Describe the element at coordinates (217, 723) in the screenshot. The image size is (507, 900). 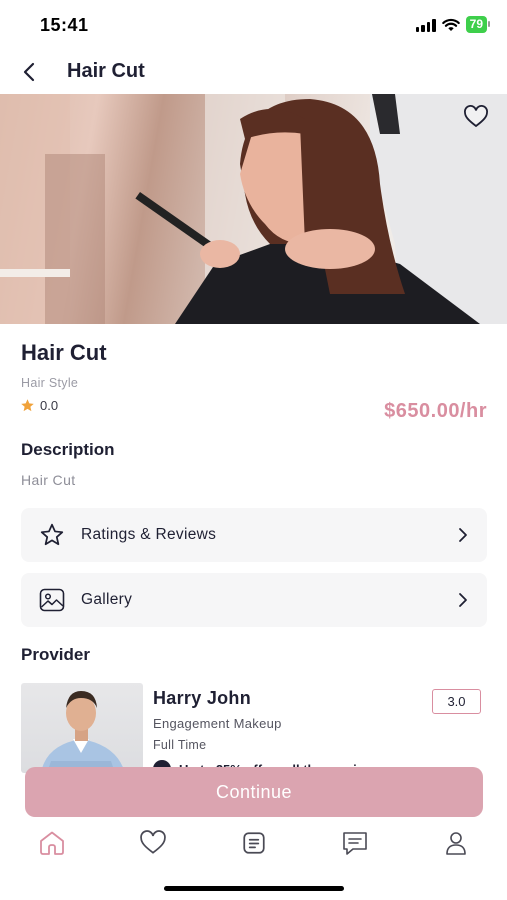
I see `provider-role: Engagement Makeup` at that location.